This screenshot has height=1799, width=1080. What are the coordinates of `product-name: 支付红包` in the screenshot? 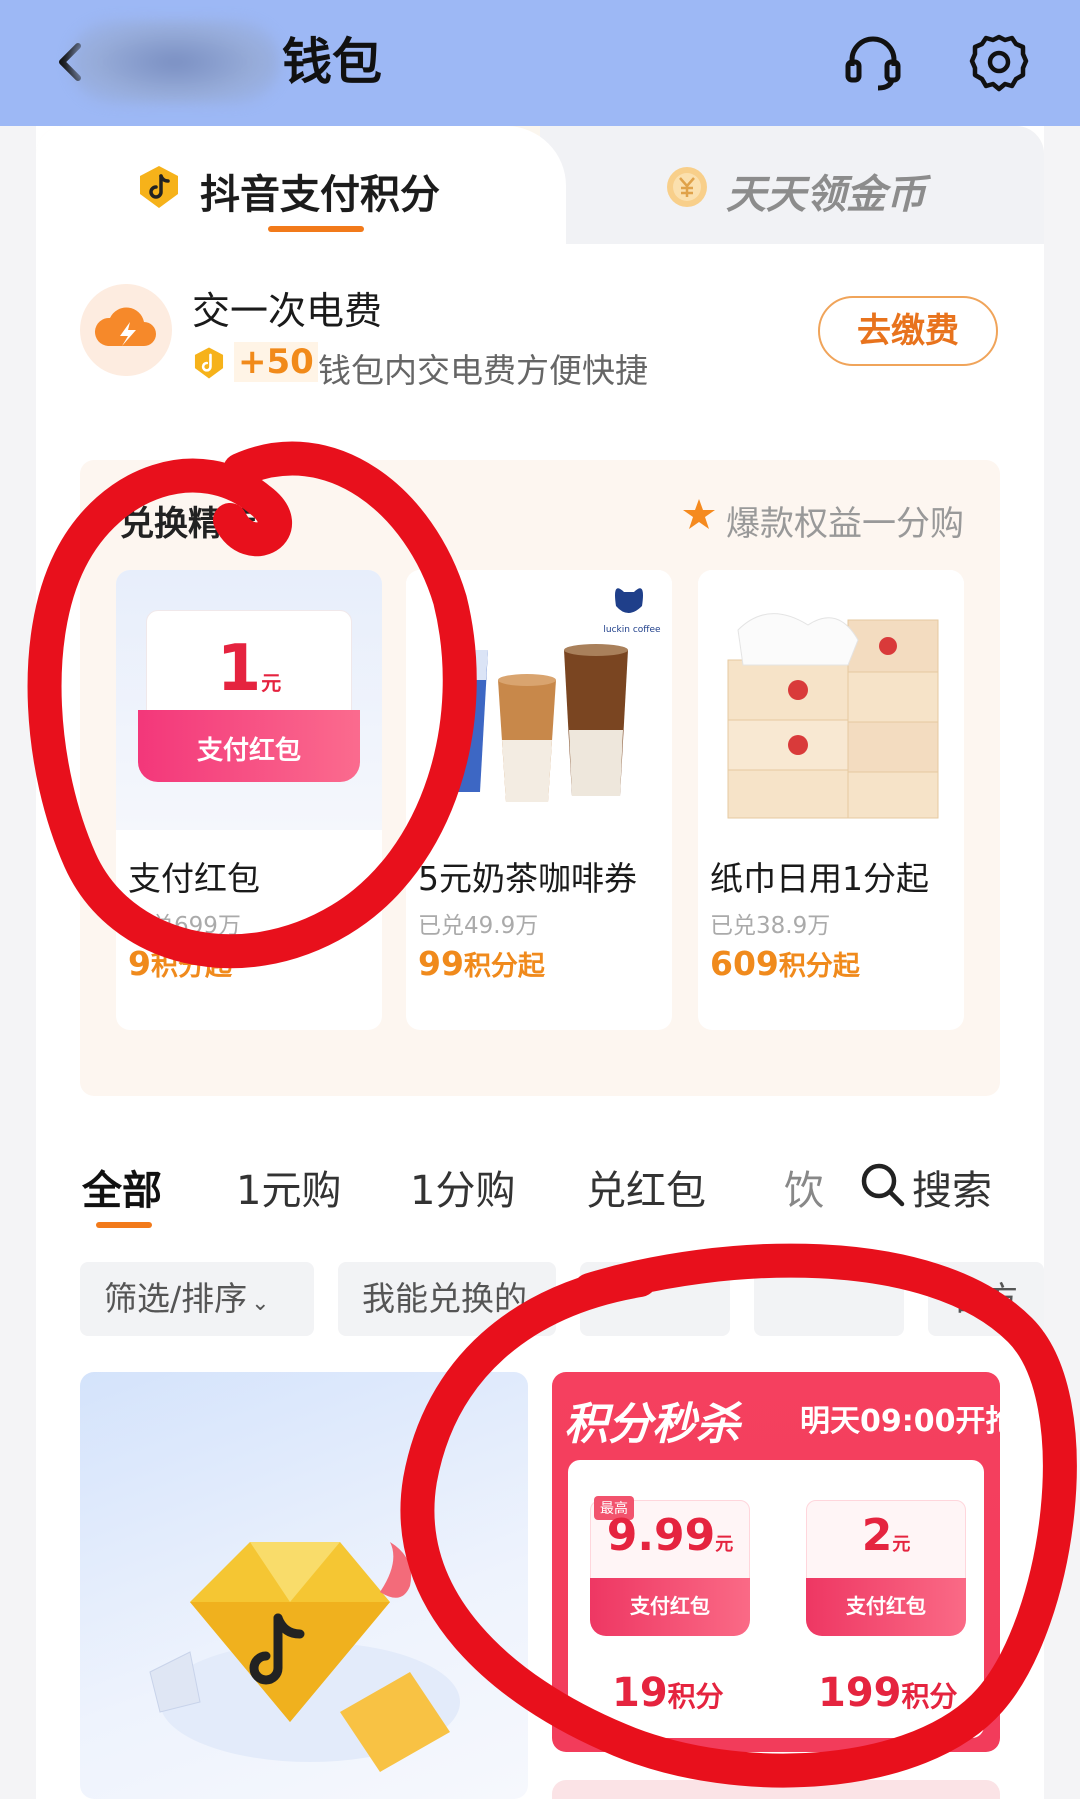 It's located at (194, 878).